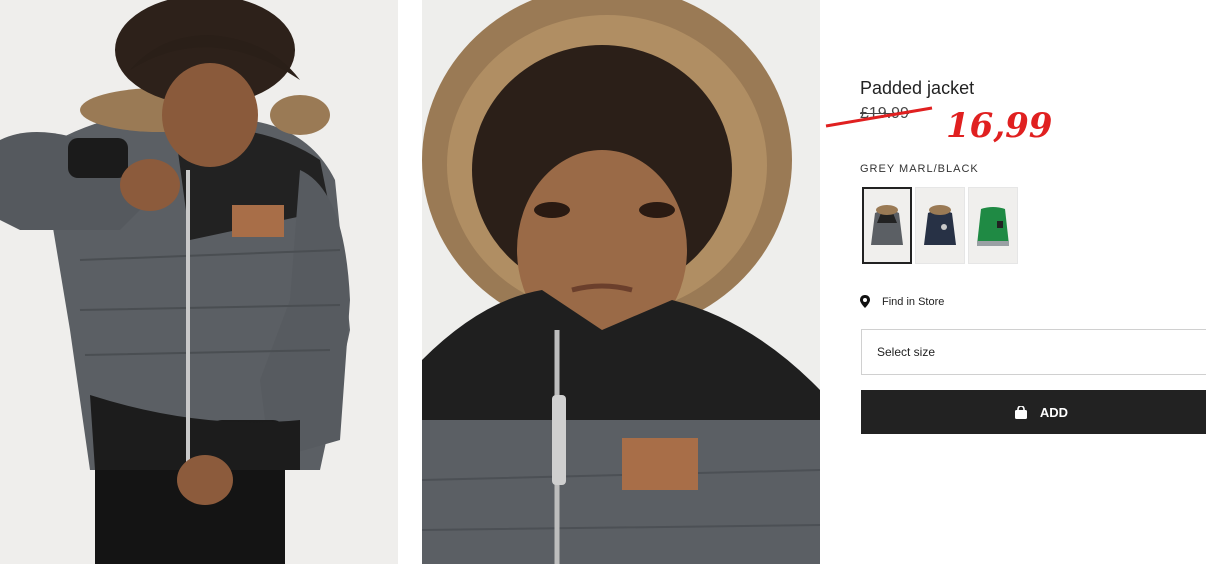  I want to click on select-size-dropdown: Select size, so click(1033, 352).